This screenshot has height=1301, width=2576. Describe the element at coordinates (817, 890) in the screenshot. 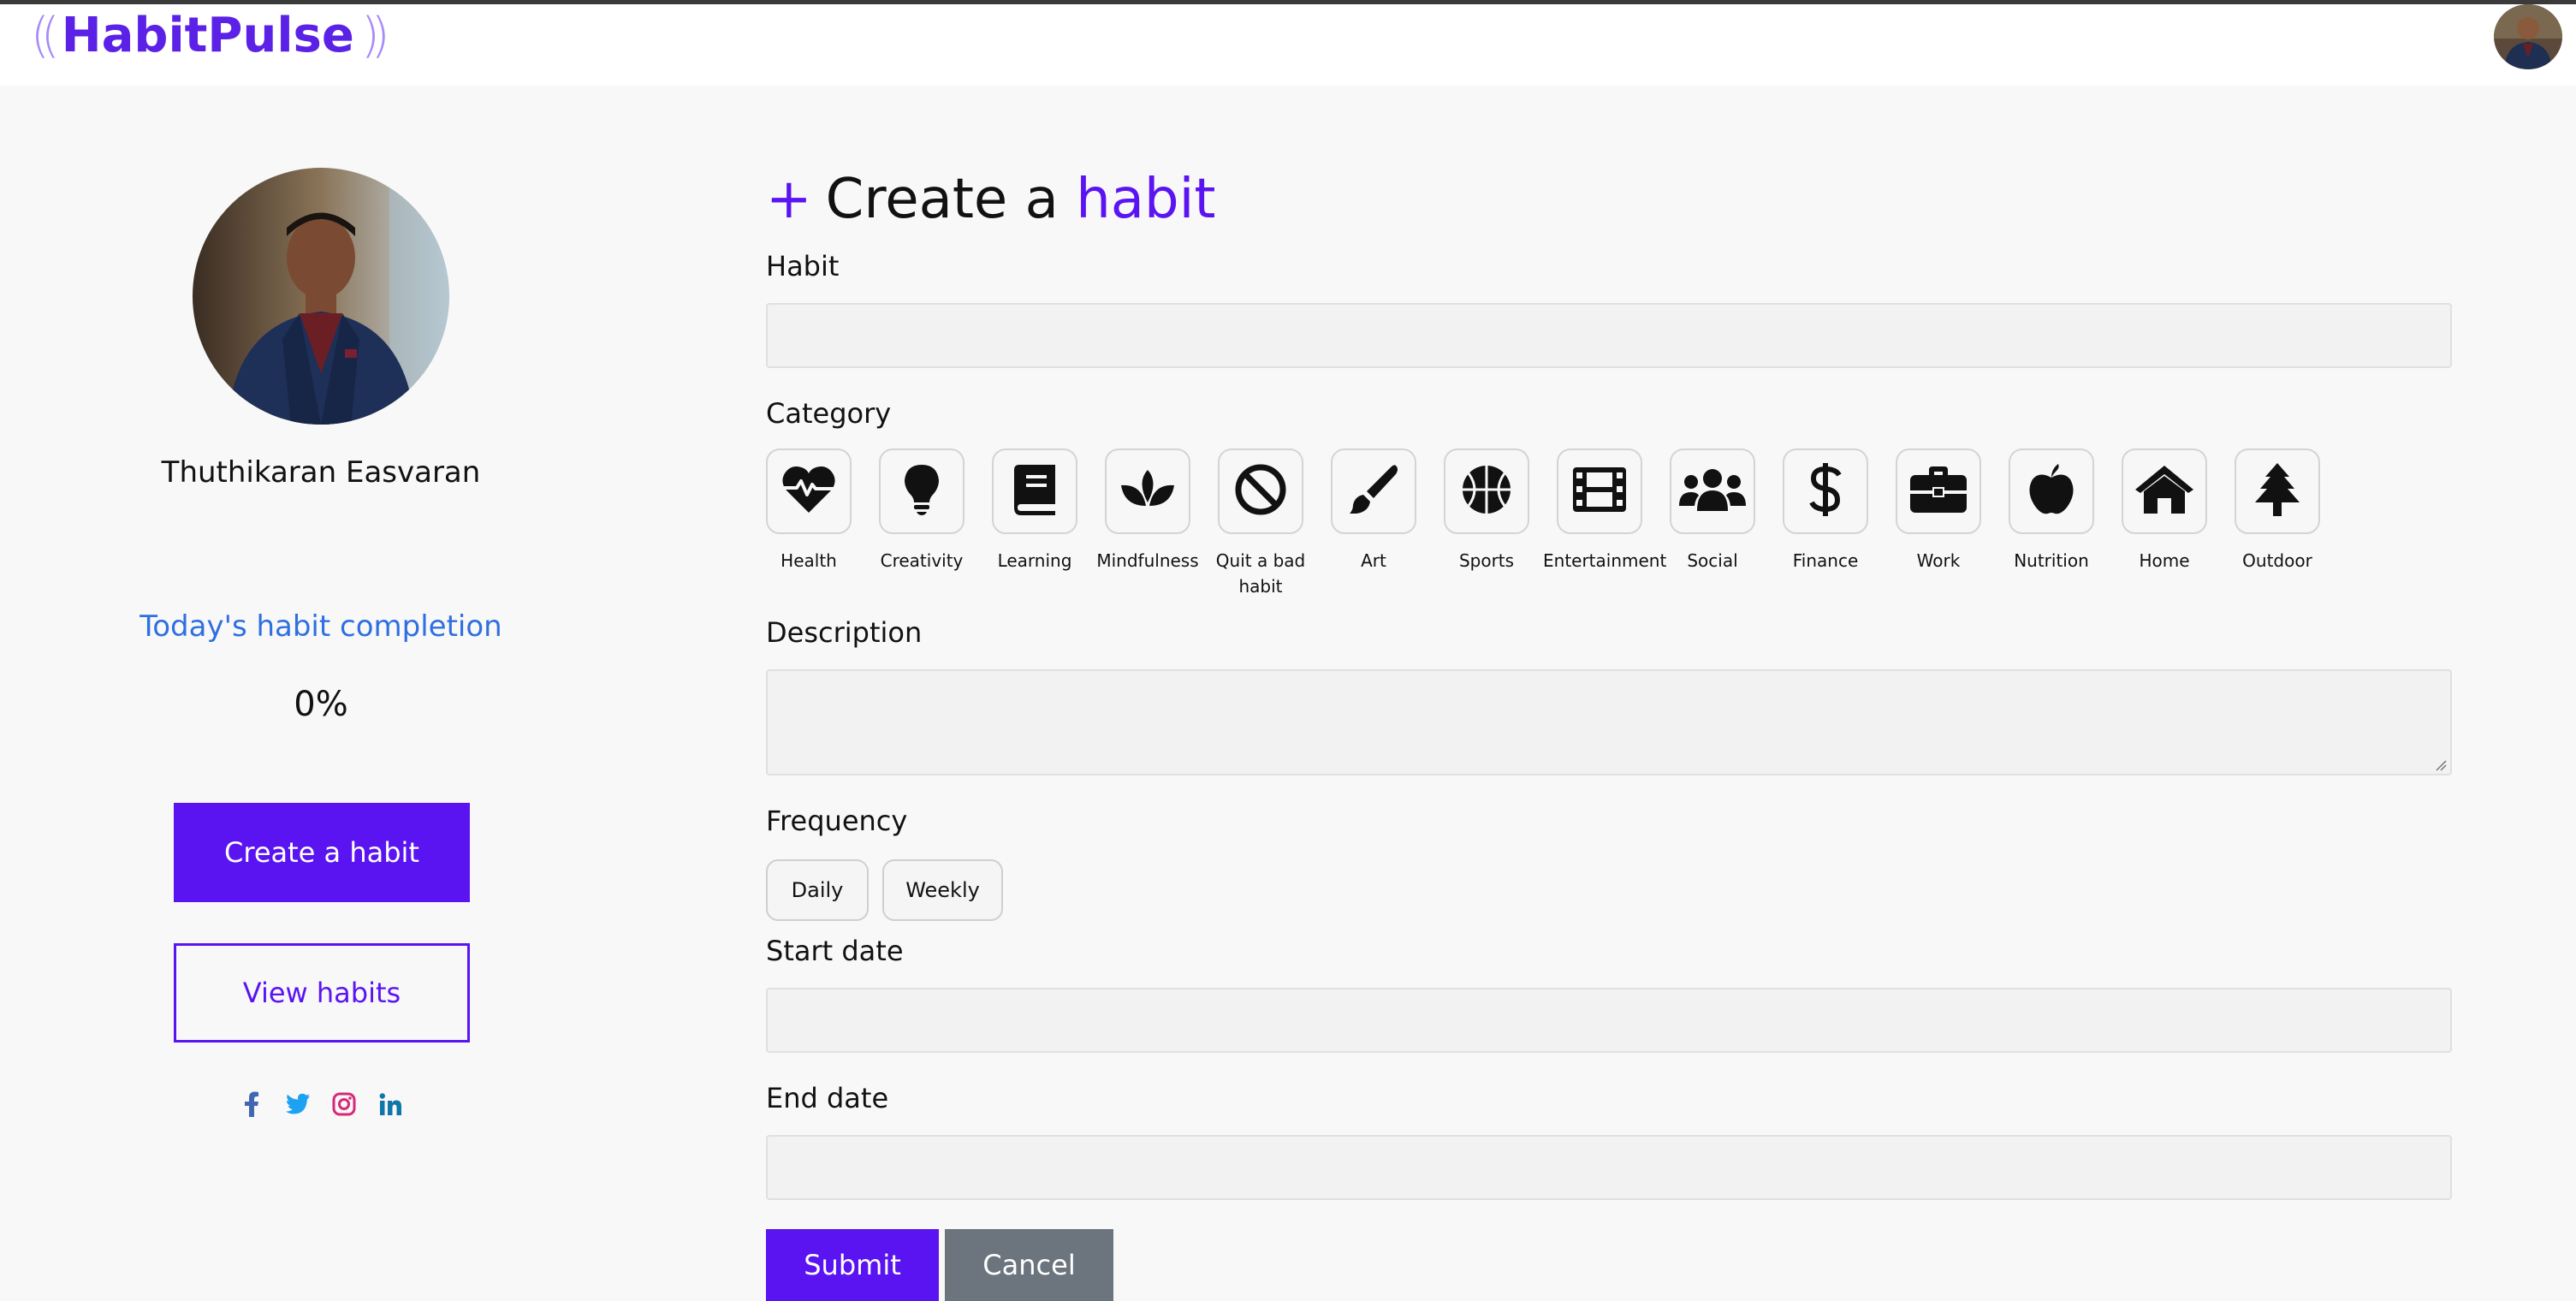

I see `frequency-daily-button: Daily` at that location.